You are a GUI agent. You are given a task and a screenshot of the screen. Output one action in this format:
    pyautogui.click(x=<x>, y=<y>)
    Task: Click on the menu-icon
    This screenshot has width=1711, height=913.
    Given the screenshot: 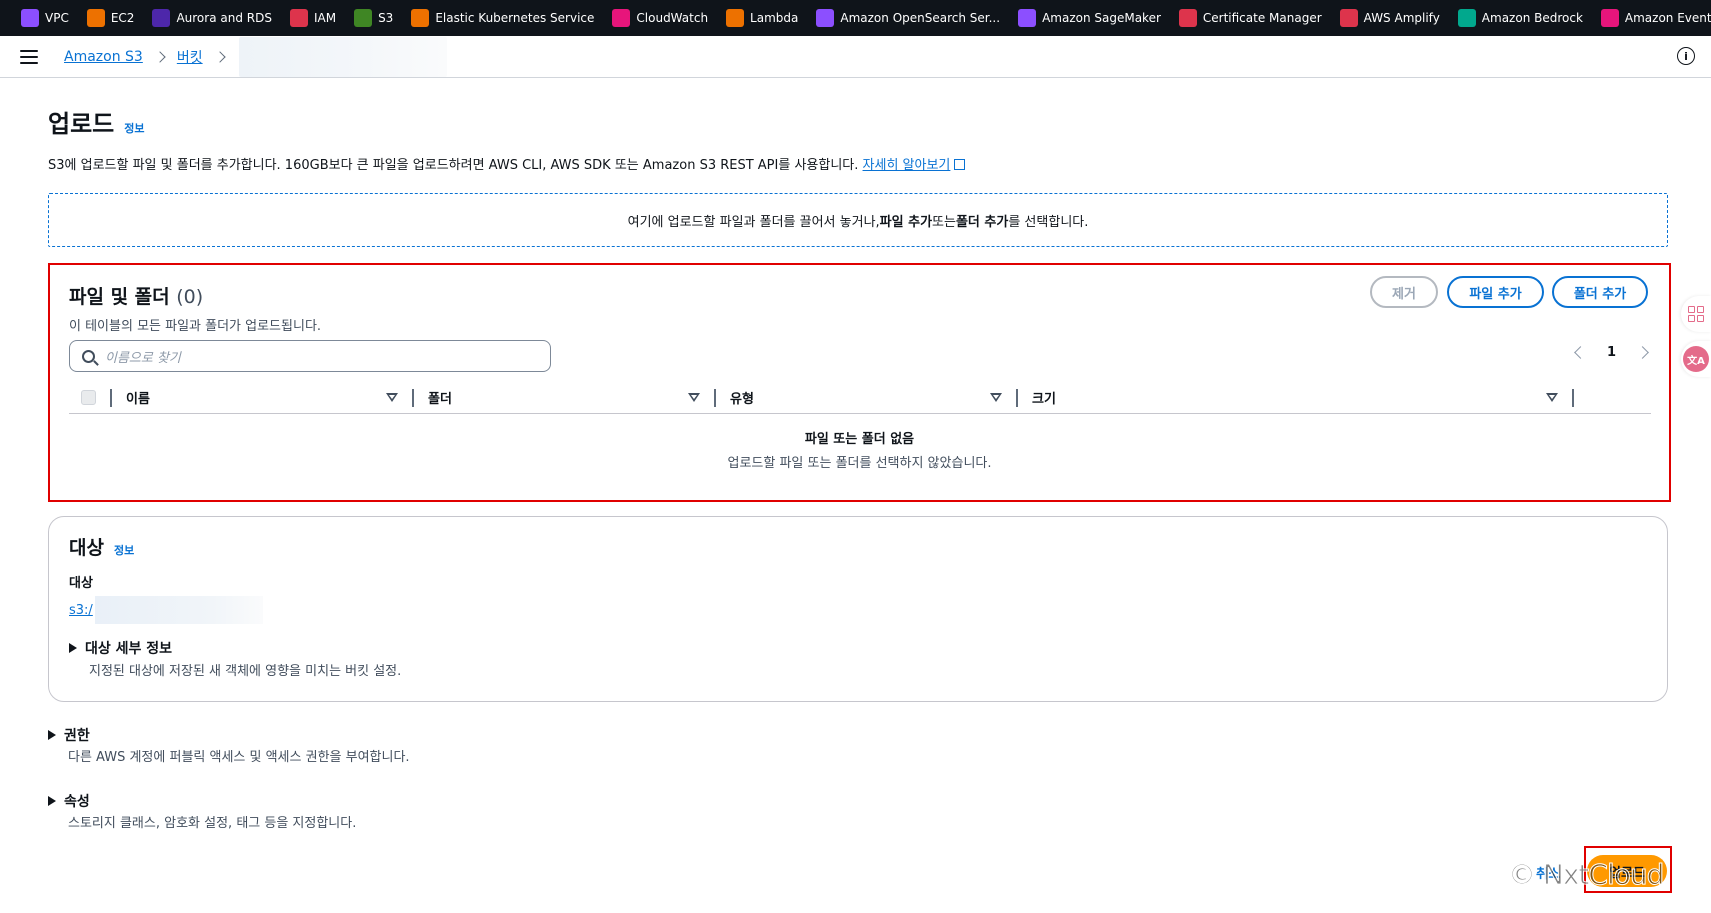 What is the action you would take?
    pyautogui.click(x=29, y=56)
    